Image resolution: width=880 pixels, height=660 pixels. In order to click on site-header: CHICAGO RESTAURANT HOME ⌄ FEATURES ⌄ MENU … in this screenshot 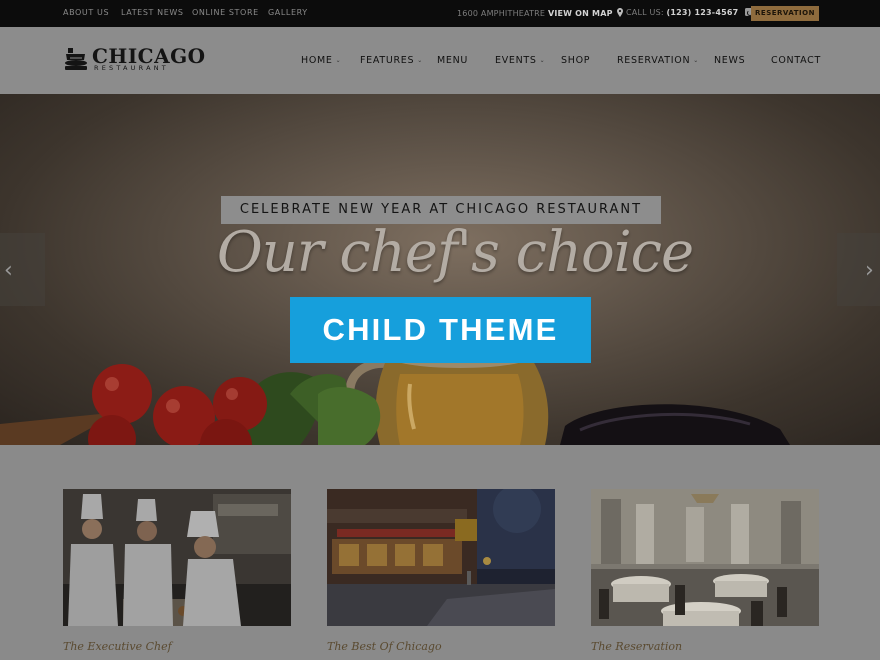, I will do `click(440, 60)`.